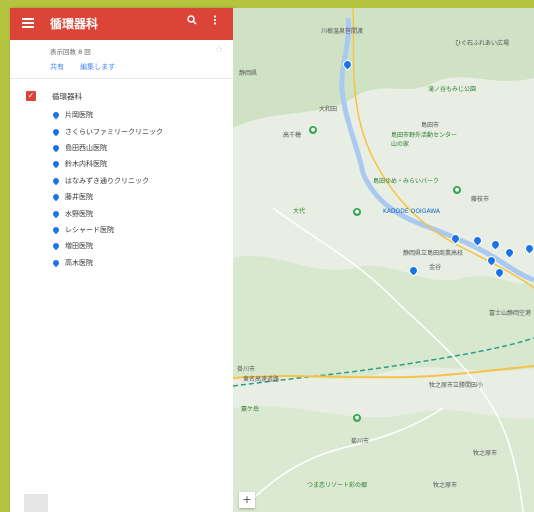 The image size is (534, 512). Describe the element at coordinates (142, 230) in the screenshot. I see `list-item: レシャード医院` at that location.